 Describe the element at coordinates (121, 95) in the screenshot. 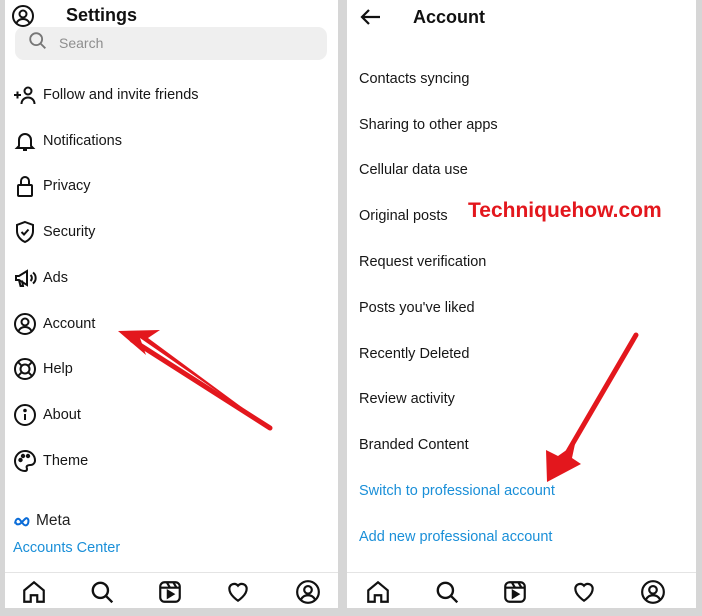

I see `settings-item-label: Follow and invite friends` at that location.